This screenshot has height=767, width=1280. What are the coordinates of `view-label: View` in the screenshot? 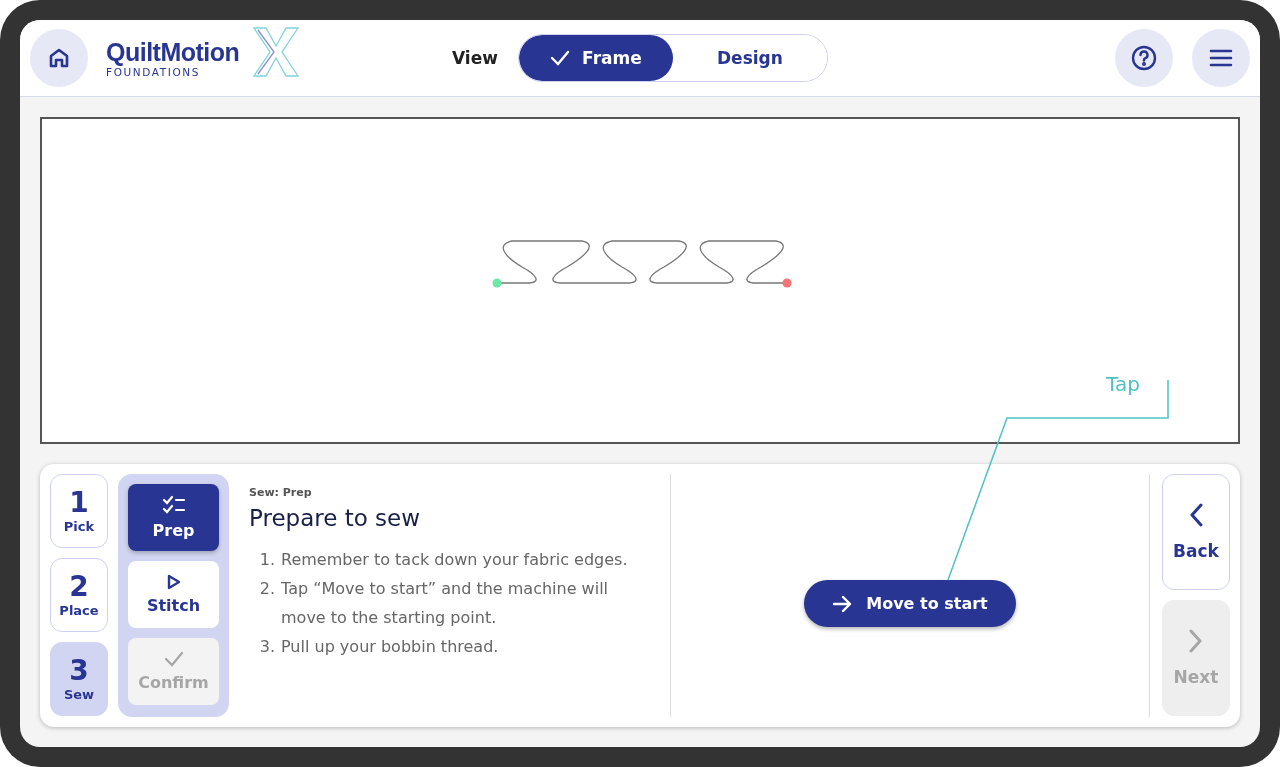 It's located at (475, 58).